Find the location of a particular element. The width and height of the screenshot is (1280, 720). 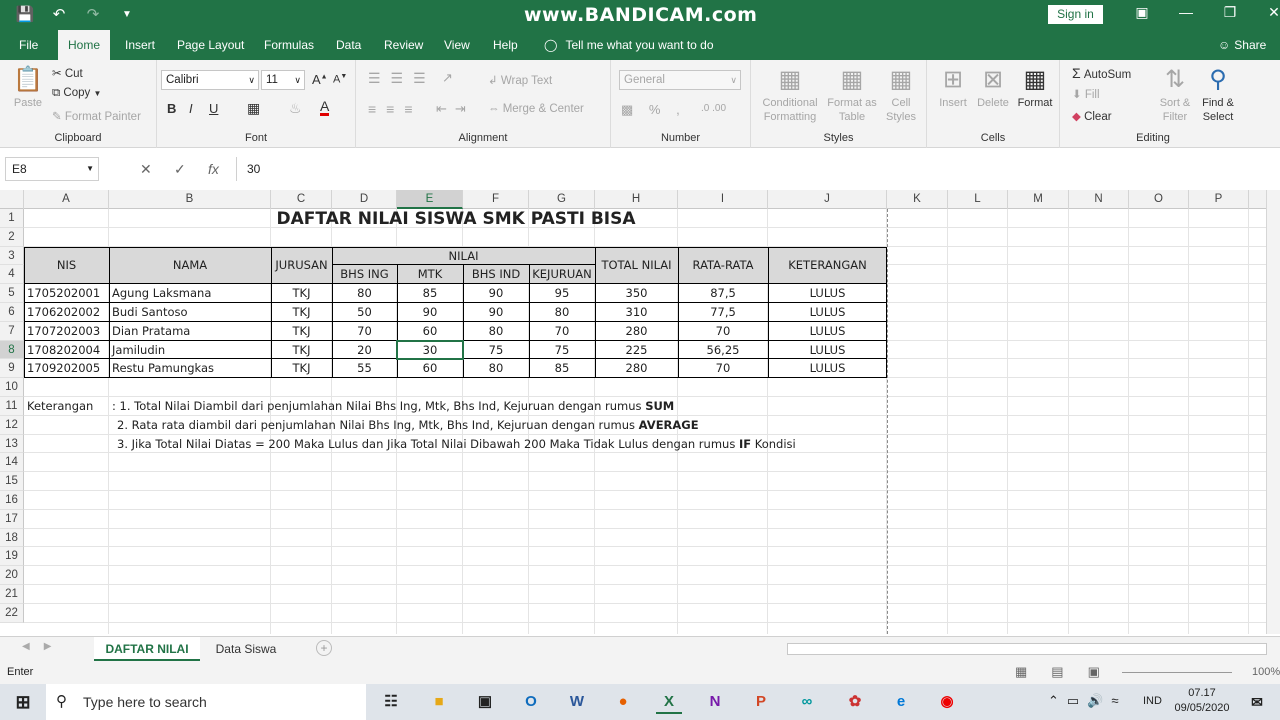

increase-font-icon: A▲ is located at coordinates (320, 79).